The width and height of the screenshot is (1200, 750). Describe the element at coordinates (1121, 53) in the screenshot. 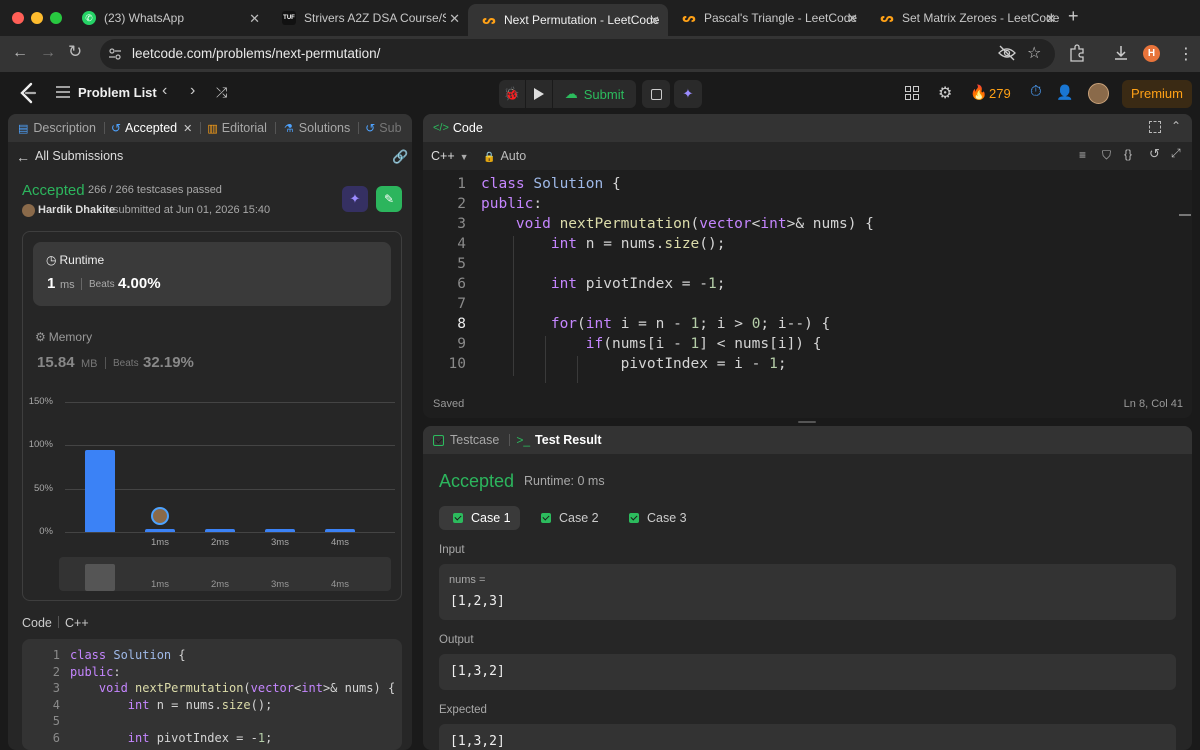

I see `download-icon` at that location.